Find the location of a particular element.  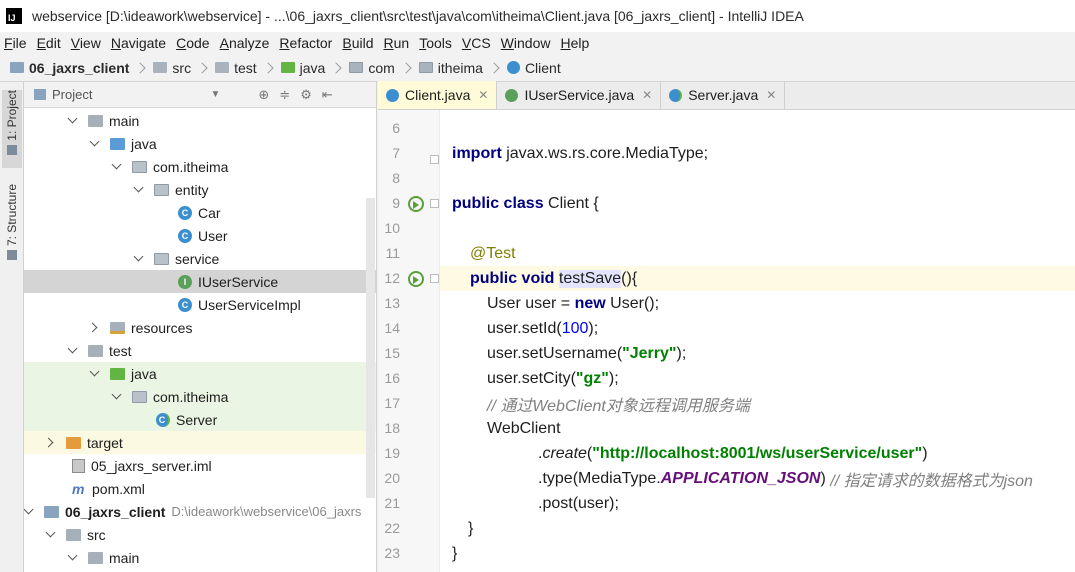

tree-item-test-com-itheima: com.itheima is located at coordinates (200, 396).